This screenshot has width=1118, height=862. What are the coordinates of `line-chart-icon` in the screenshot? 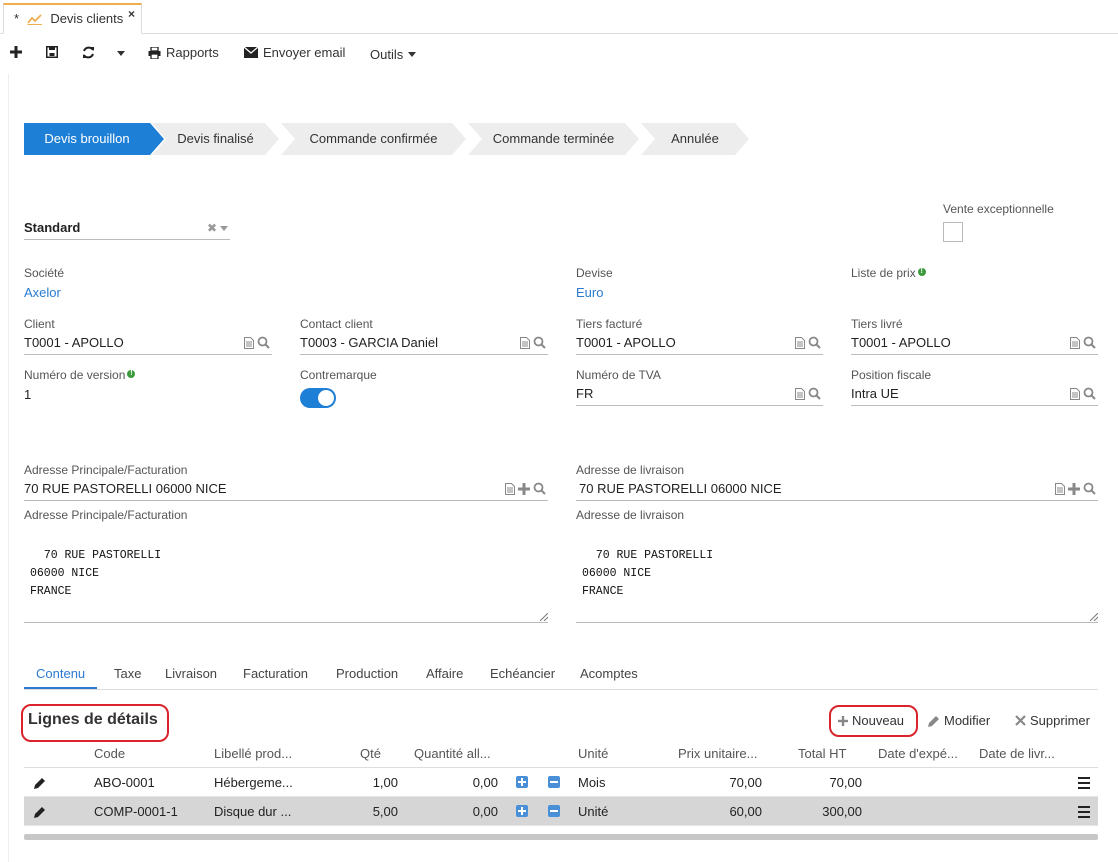 It's located at (34, 20).